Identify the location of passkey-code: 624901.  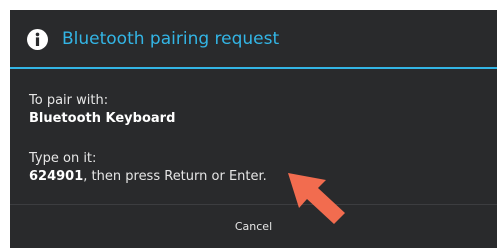
(56, 176).